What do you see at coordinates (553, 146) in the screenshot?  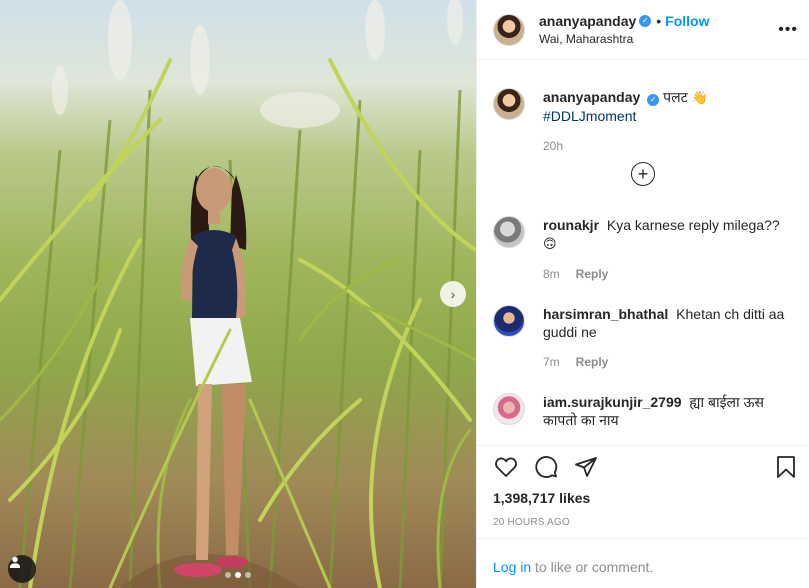 I see `caption-time: 20h` at bounding box center [553, 146].